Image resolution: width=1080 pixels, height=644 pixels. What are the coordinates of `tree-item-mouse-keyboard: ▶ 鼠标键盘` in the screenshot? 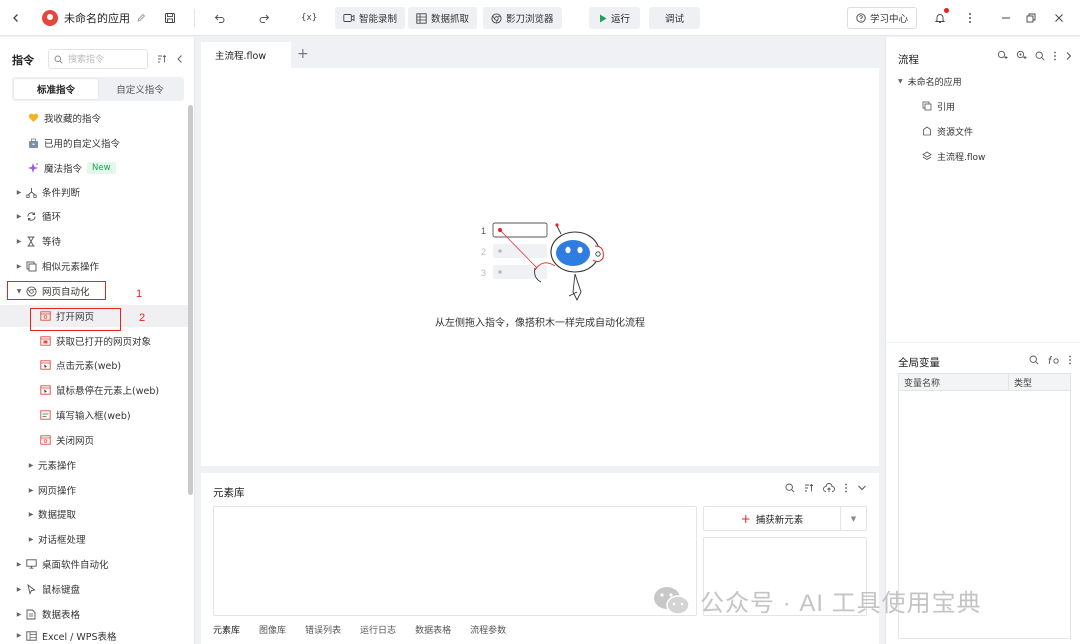 It's located at (94, 589).